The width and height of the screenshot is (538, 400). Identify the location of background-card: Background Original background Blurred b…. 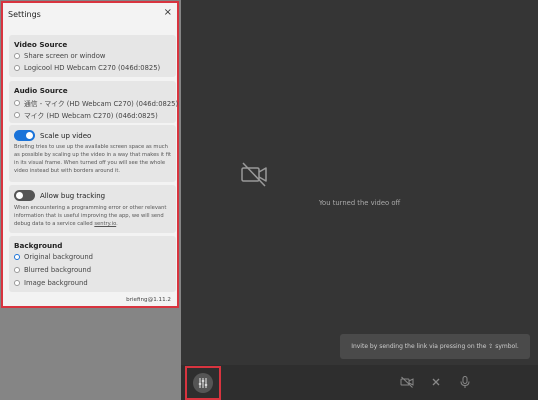
(92, 264).